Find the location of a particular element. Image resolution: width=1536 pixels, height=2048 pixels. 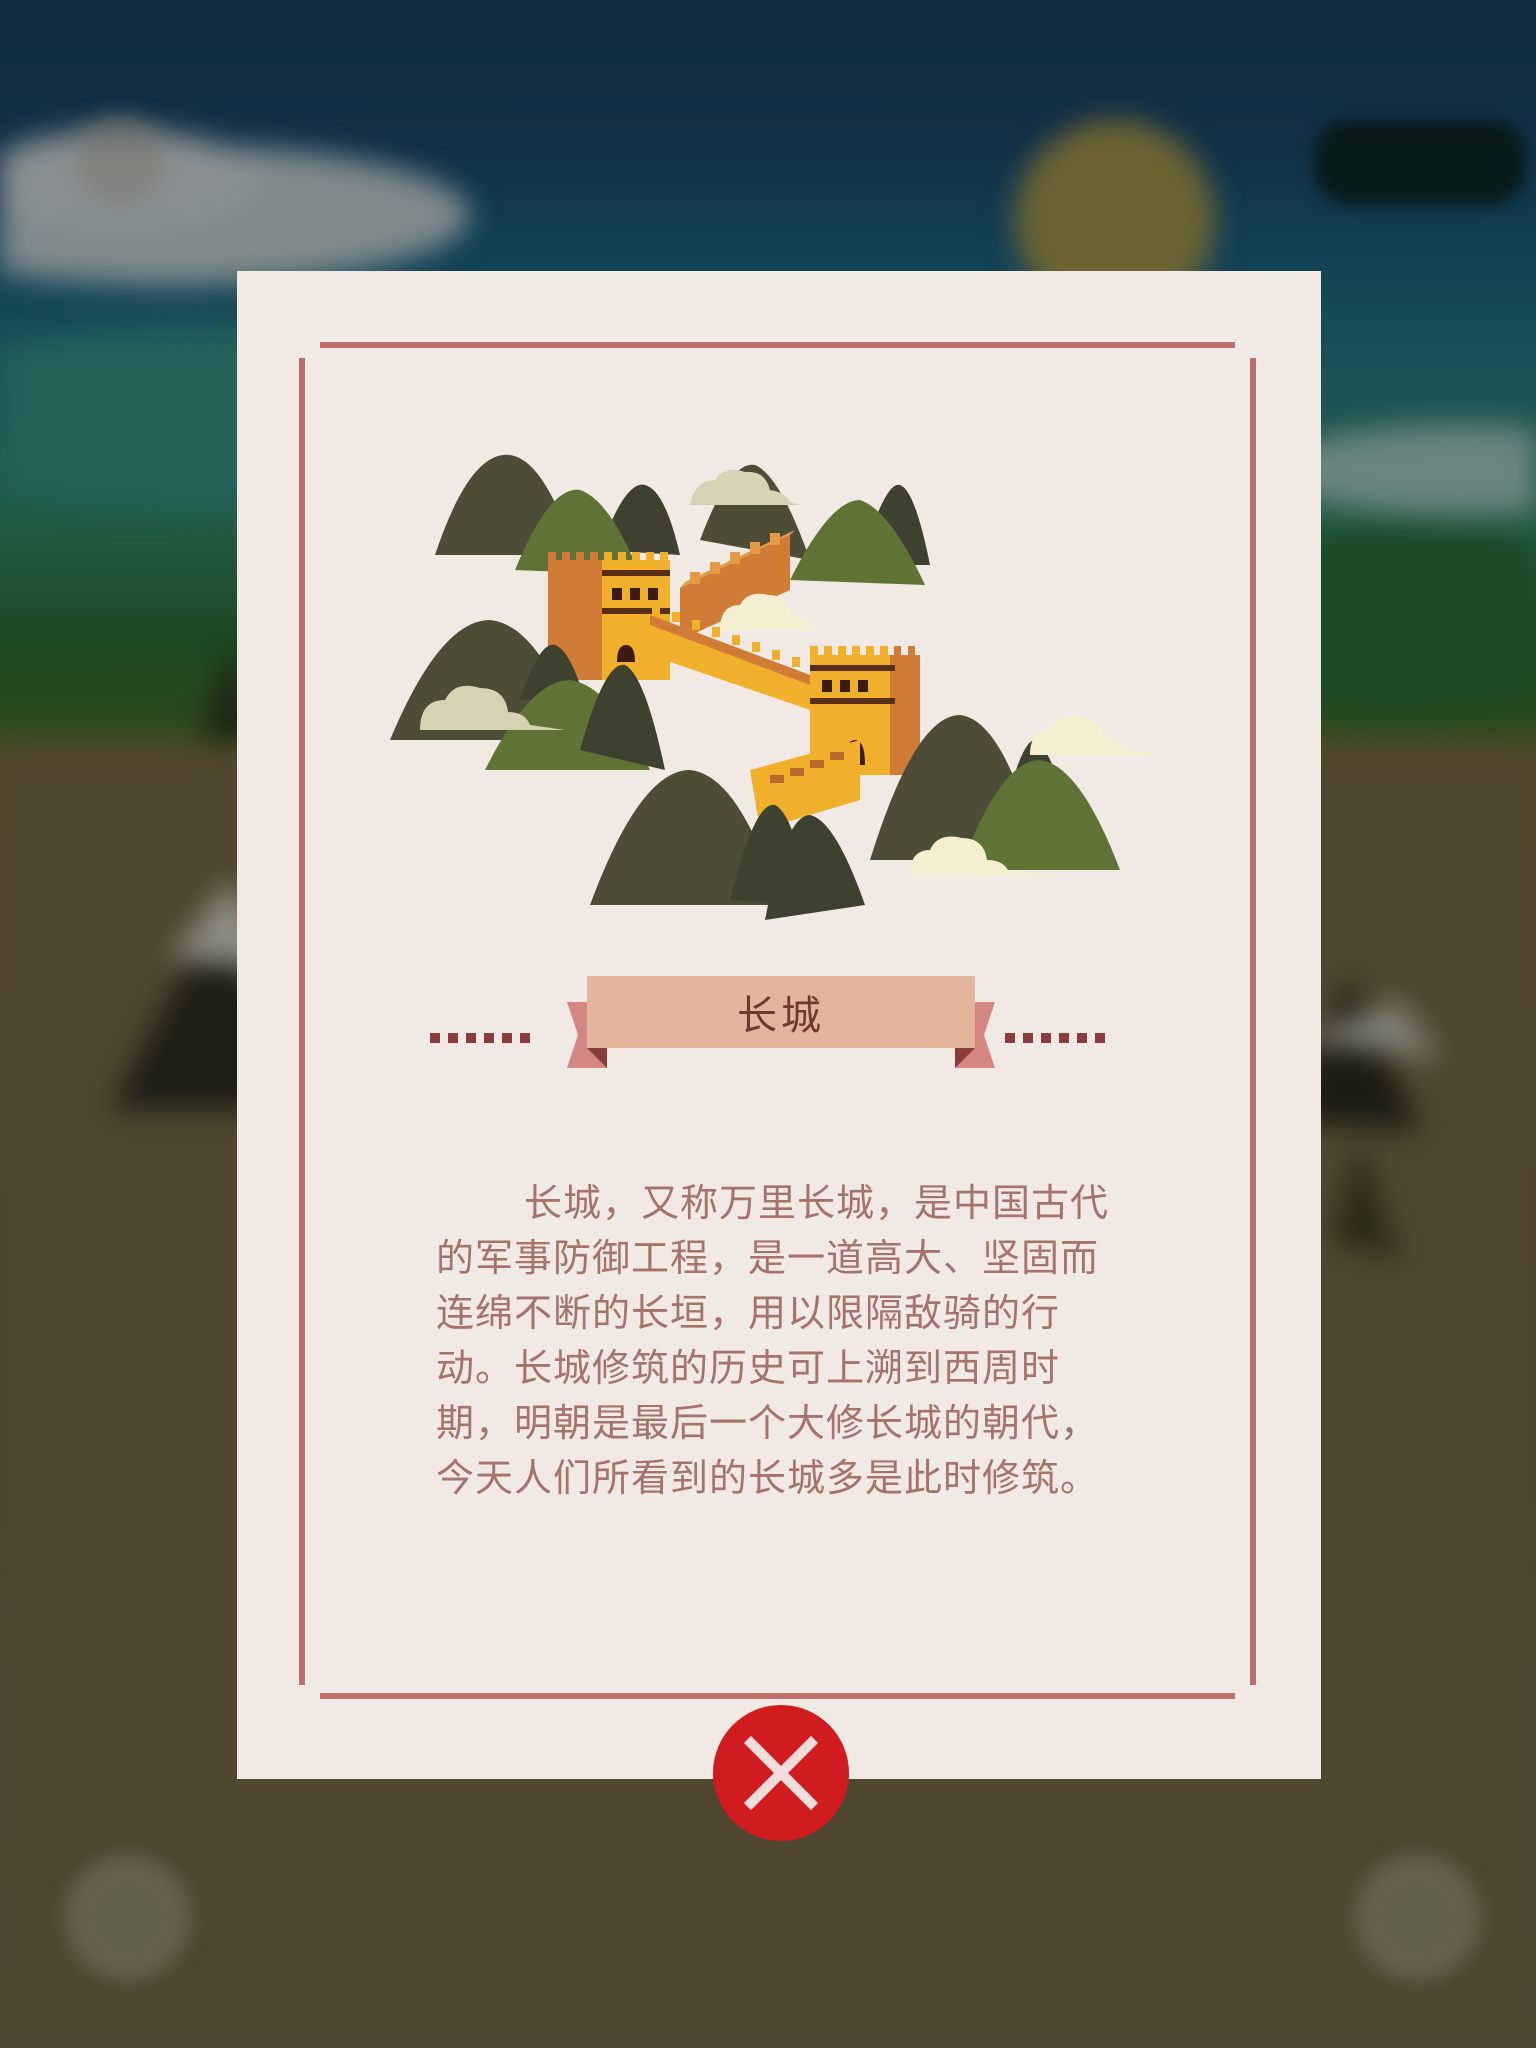

great-wall-illustration is located at coordinates (777, 687).